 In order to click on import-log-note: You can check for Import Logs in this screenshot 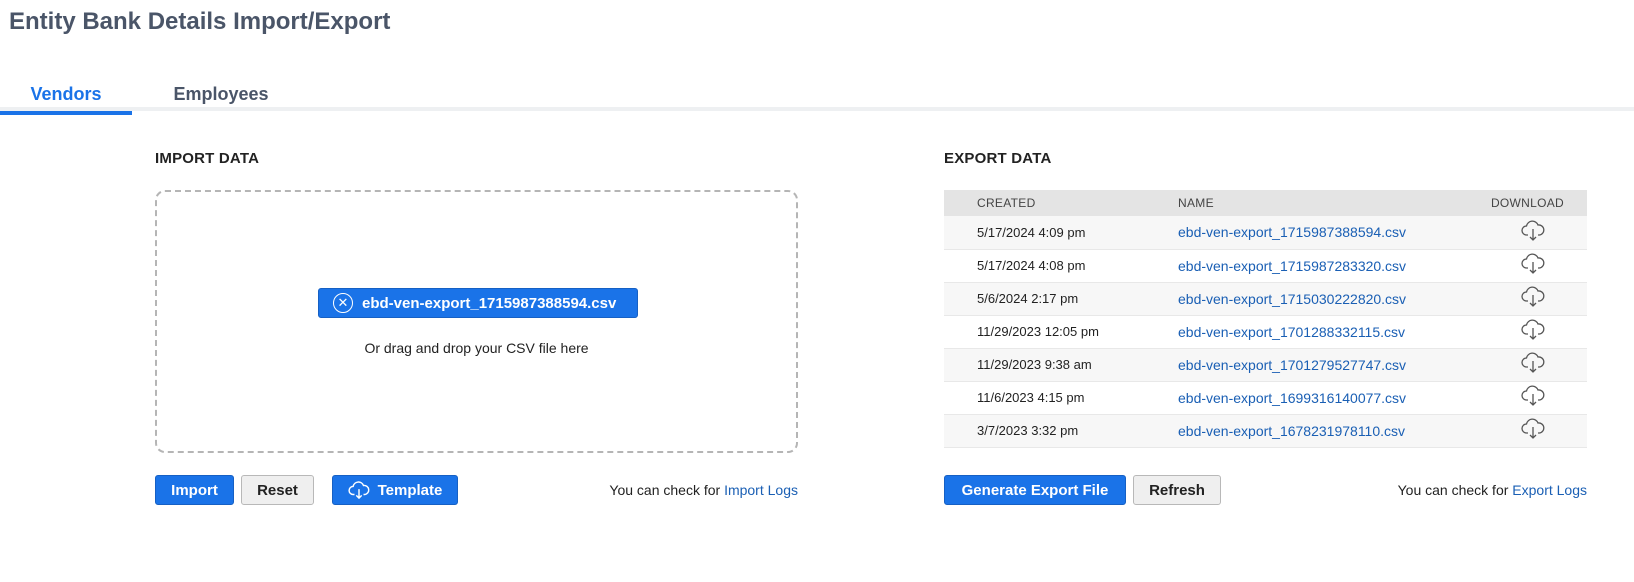, I will do `click(703, 490)`.